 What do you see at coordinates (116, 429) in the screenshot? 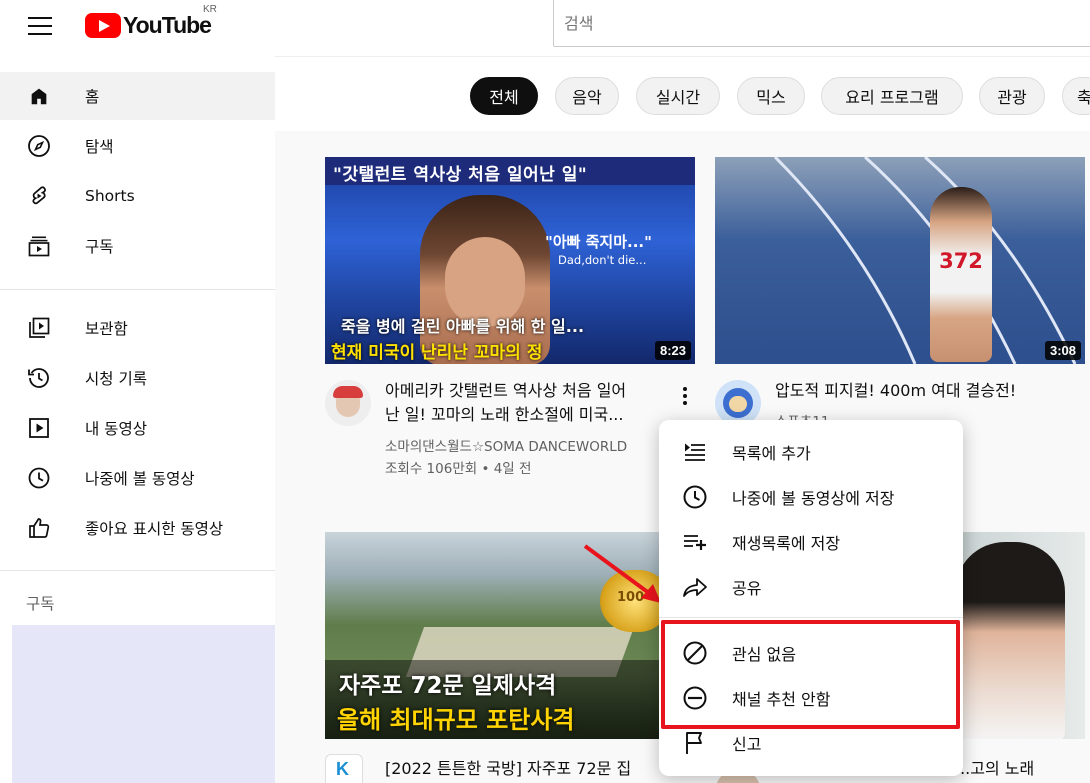
I see `sidebar-item-label: 내 동영상` at bounding box center [116, 429].